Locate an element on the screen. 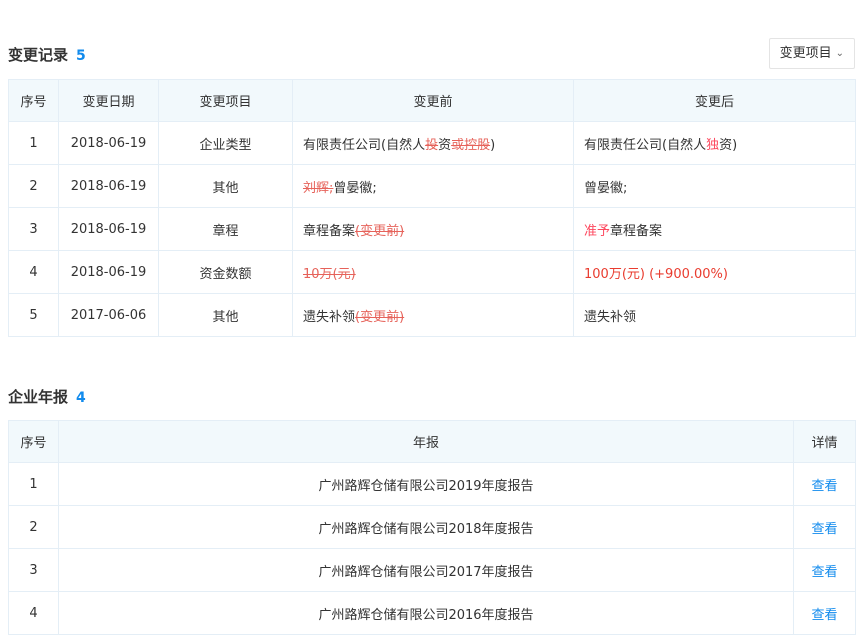  cell-item: 企业类型 is located at coordinates (225, 143).